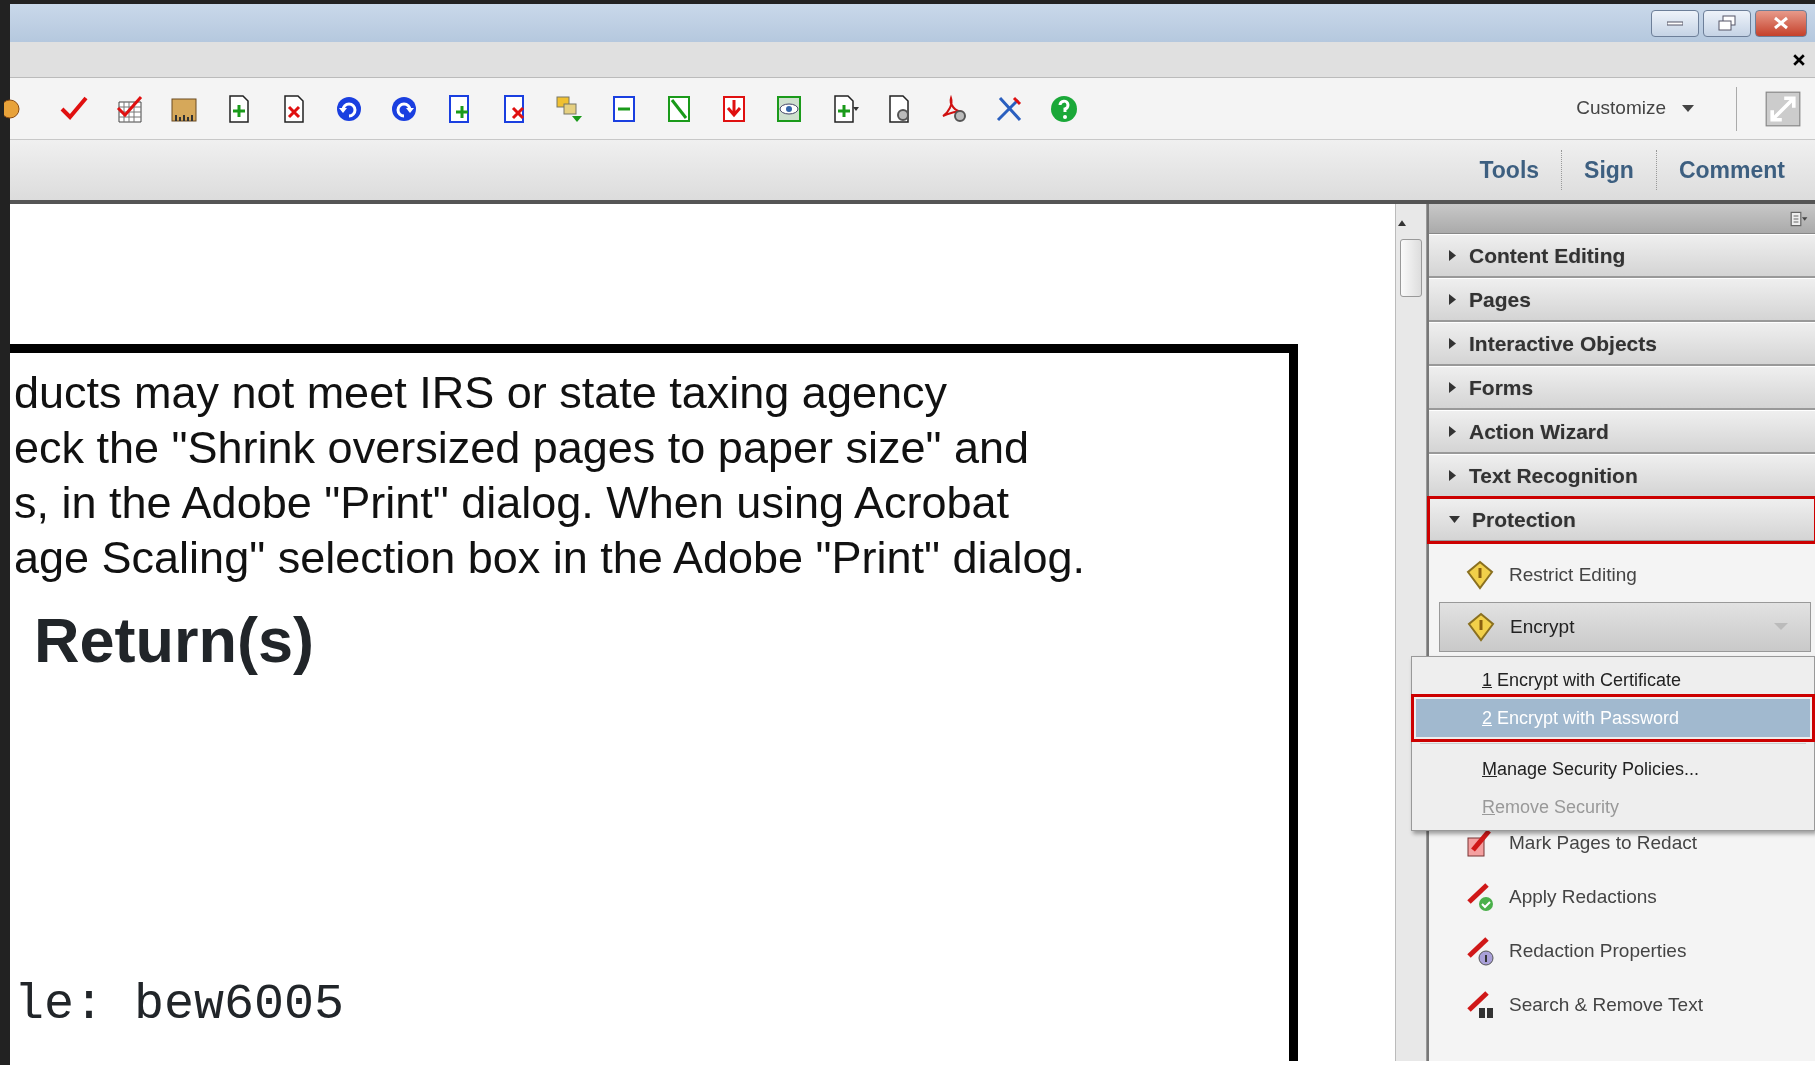 This screenshot has height=1065, width=1815. Describe the element at coordinates (1613, 680) in the screenshot. I see `menu-item: 1 Encrypt with Certificate` at that location.